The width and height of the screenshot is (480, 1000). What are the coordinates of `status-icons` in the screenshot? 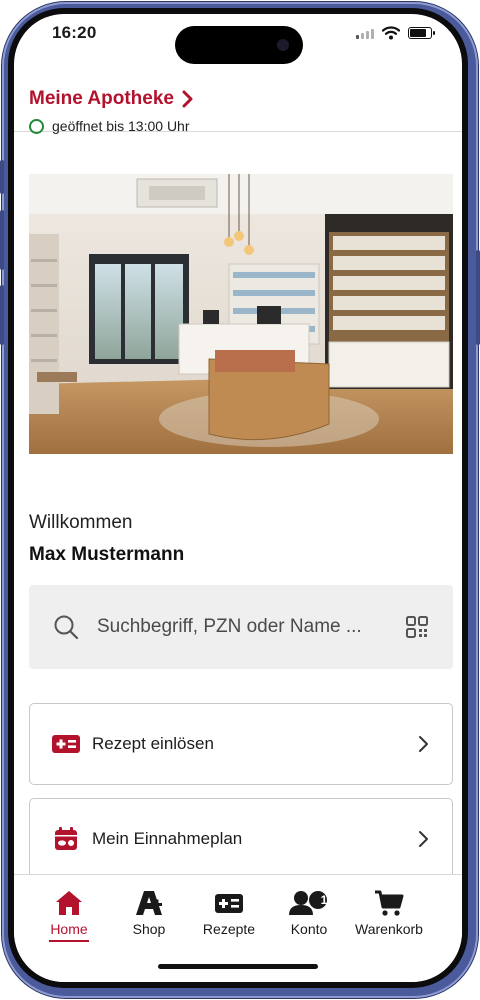 It's located at (395, 33).